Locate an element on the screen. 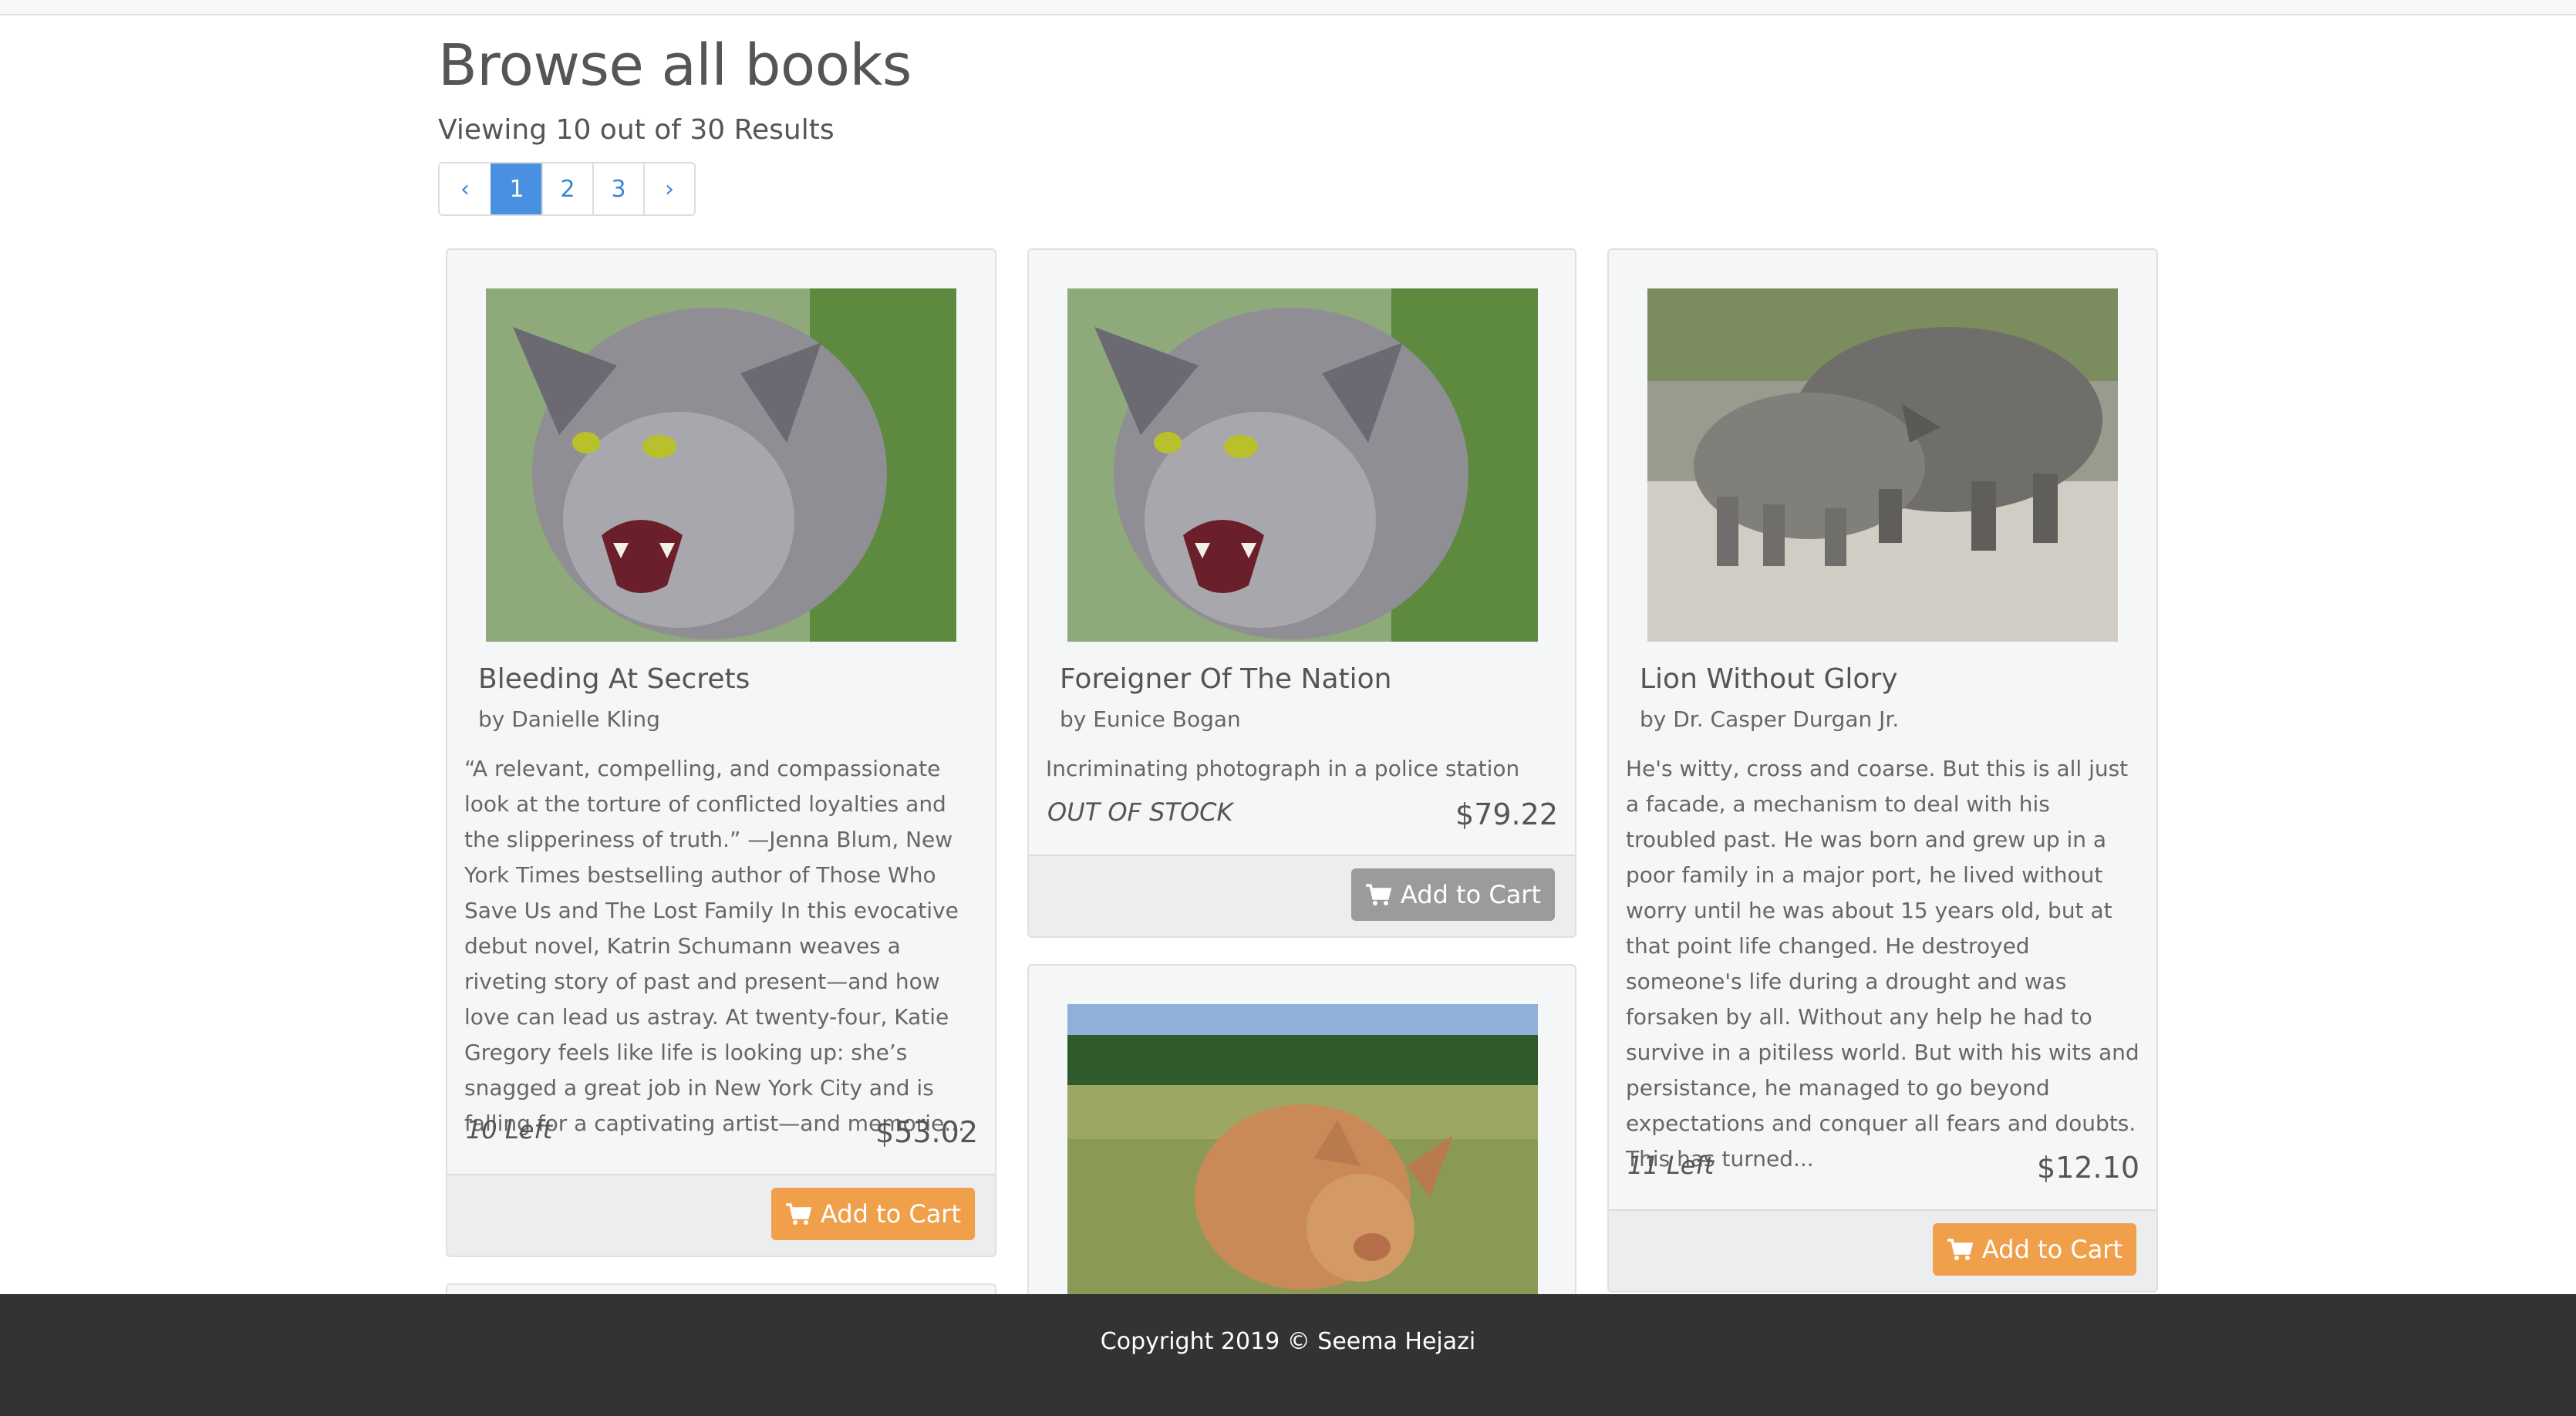 The width and height of the screenshot is (2576, 1416). results-count: Viewing 10 out of 30 Results is located at coordinates (636, 130).